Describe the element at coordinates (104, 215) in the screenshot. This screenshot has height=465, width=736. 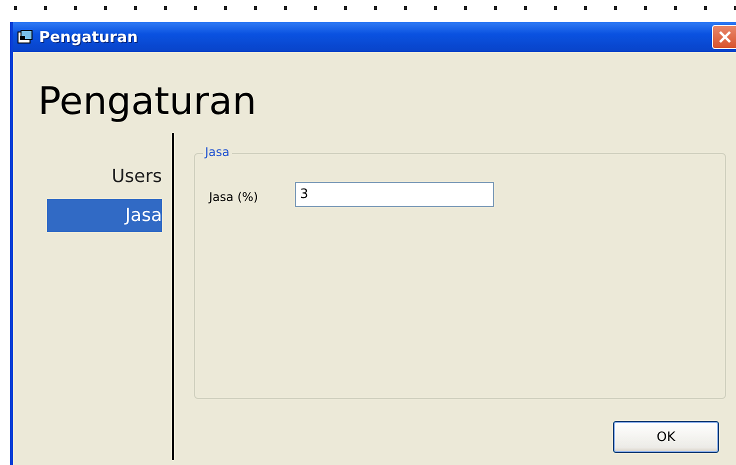
I see `sidebar-item: Jasa` at that location.